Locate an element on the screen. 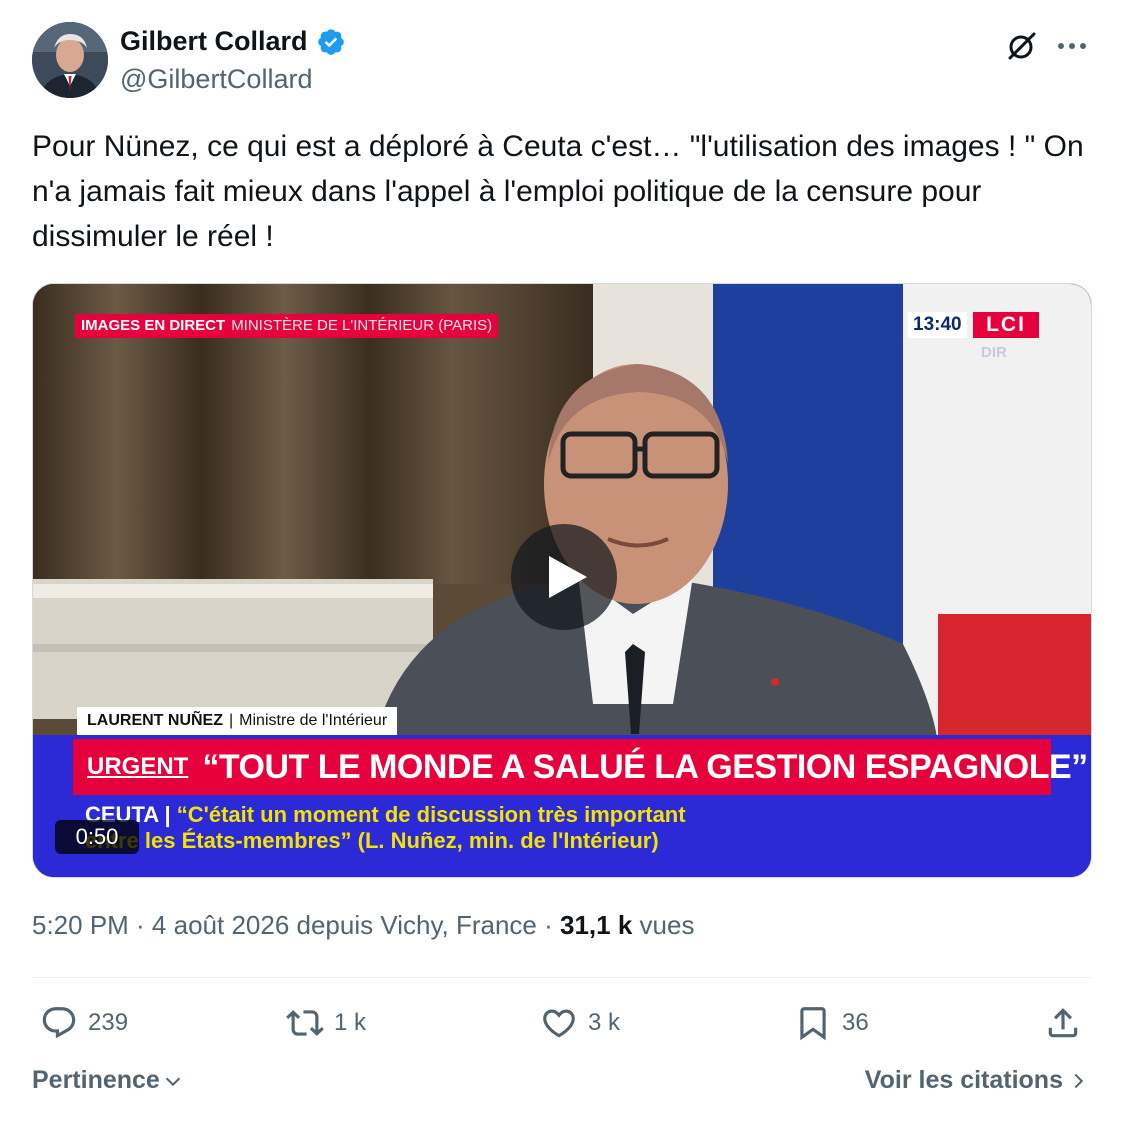 Image resolution: width=1123 pixels, height=1121 pixels. action-bar: 239 1 k 3 k 36 is located at coordinates (562, 1023).